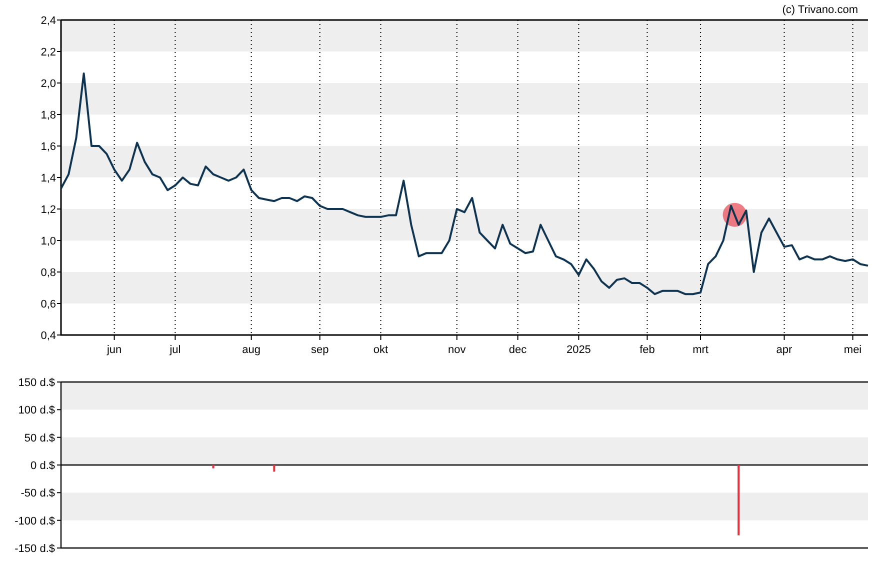 The height and width of the screenshot is (565, 888). Describe the element at coordinates (48, 178) in the screenshot. I see `axis-tick-label: 1,4` at that location.